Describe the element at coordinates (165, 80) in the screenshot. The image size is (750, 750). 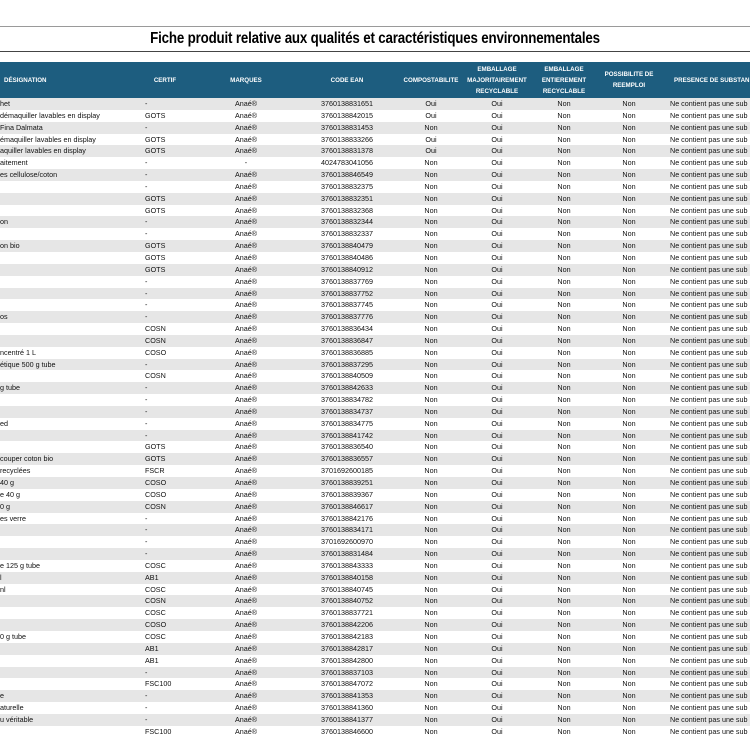
I see `header-certif: CERTIF` at that location.